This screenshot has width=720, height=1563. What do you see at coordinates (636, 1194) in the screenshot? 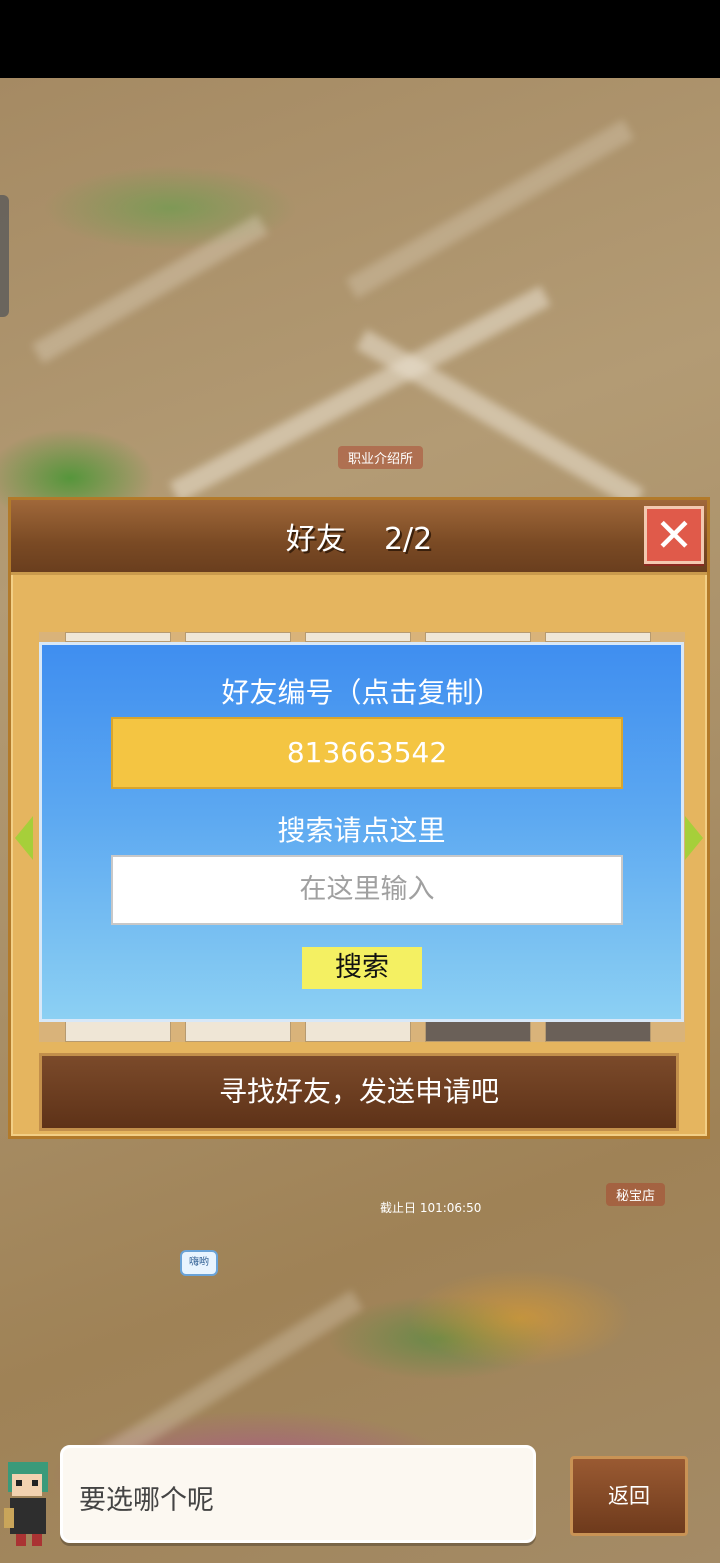
I see `map-label-treasure-shop: 秘宝店` at bounding box center [636, 1194].